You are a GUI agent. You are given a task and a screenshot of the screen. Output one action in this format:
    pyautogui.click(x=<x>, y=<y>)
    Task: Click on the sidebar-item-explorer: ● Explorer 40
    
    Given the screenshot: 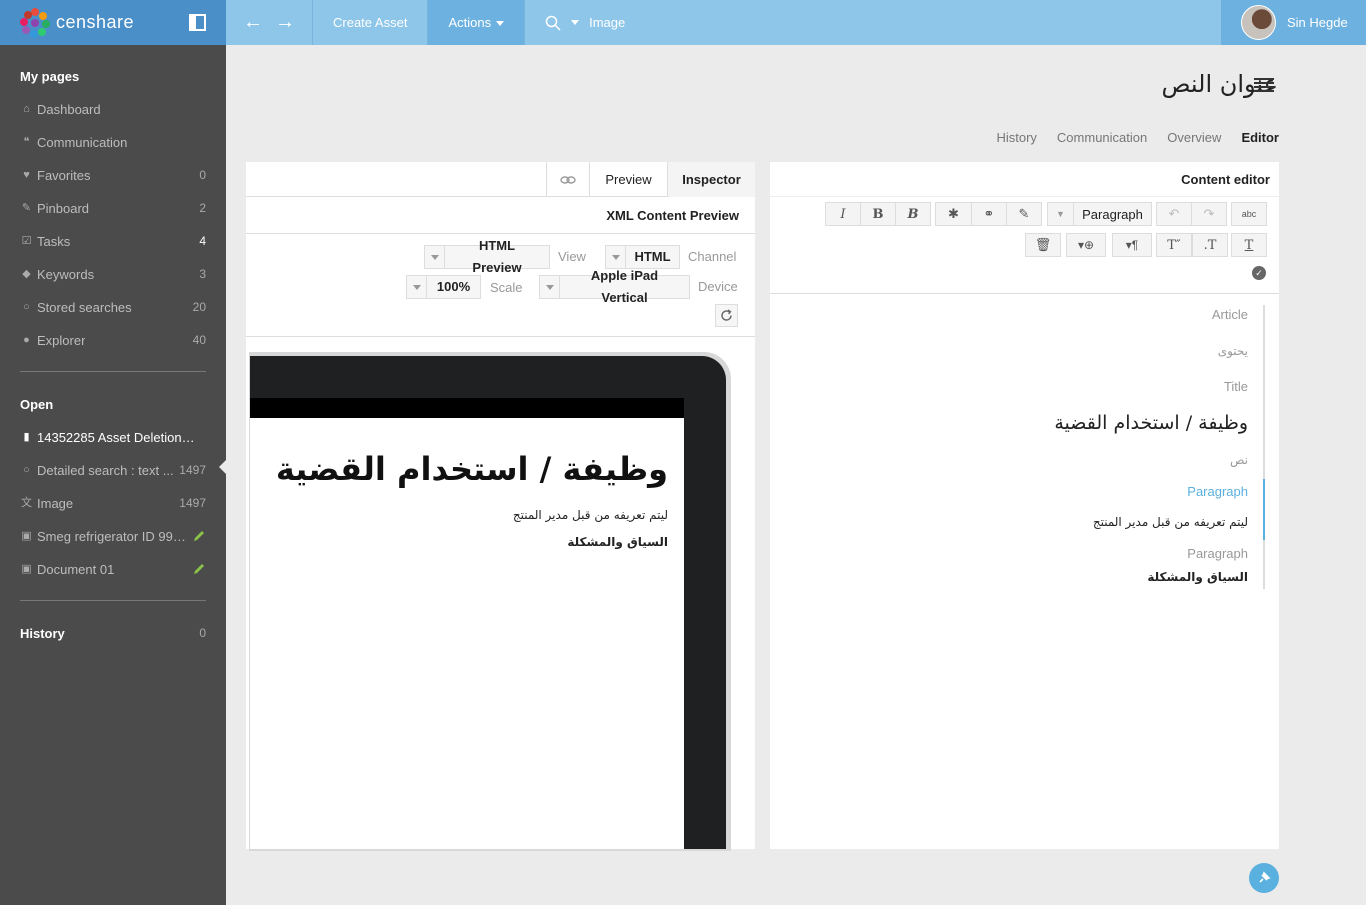 What is the action you would take?
    pyautogui.click(x=113, y=340)
    